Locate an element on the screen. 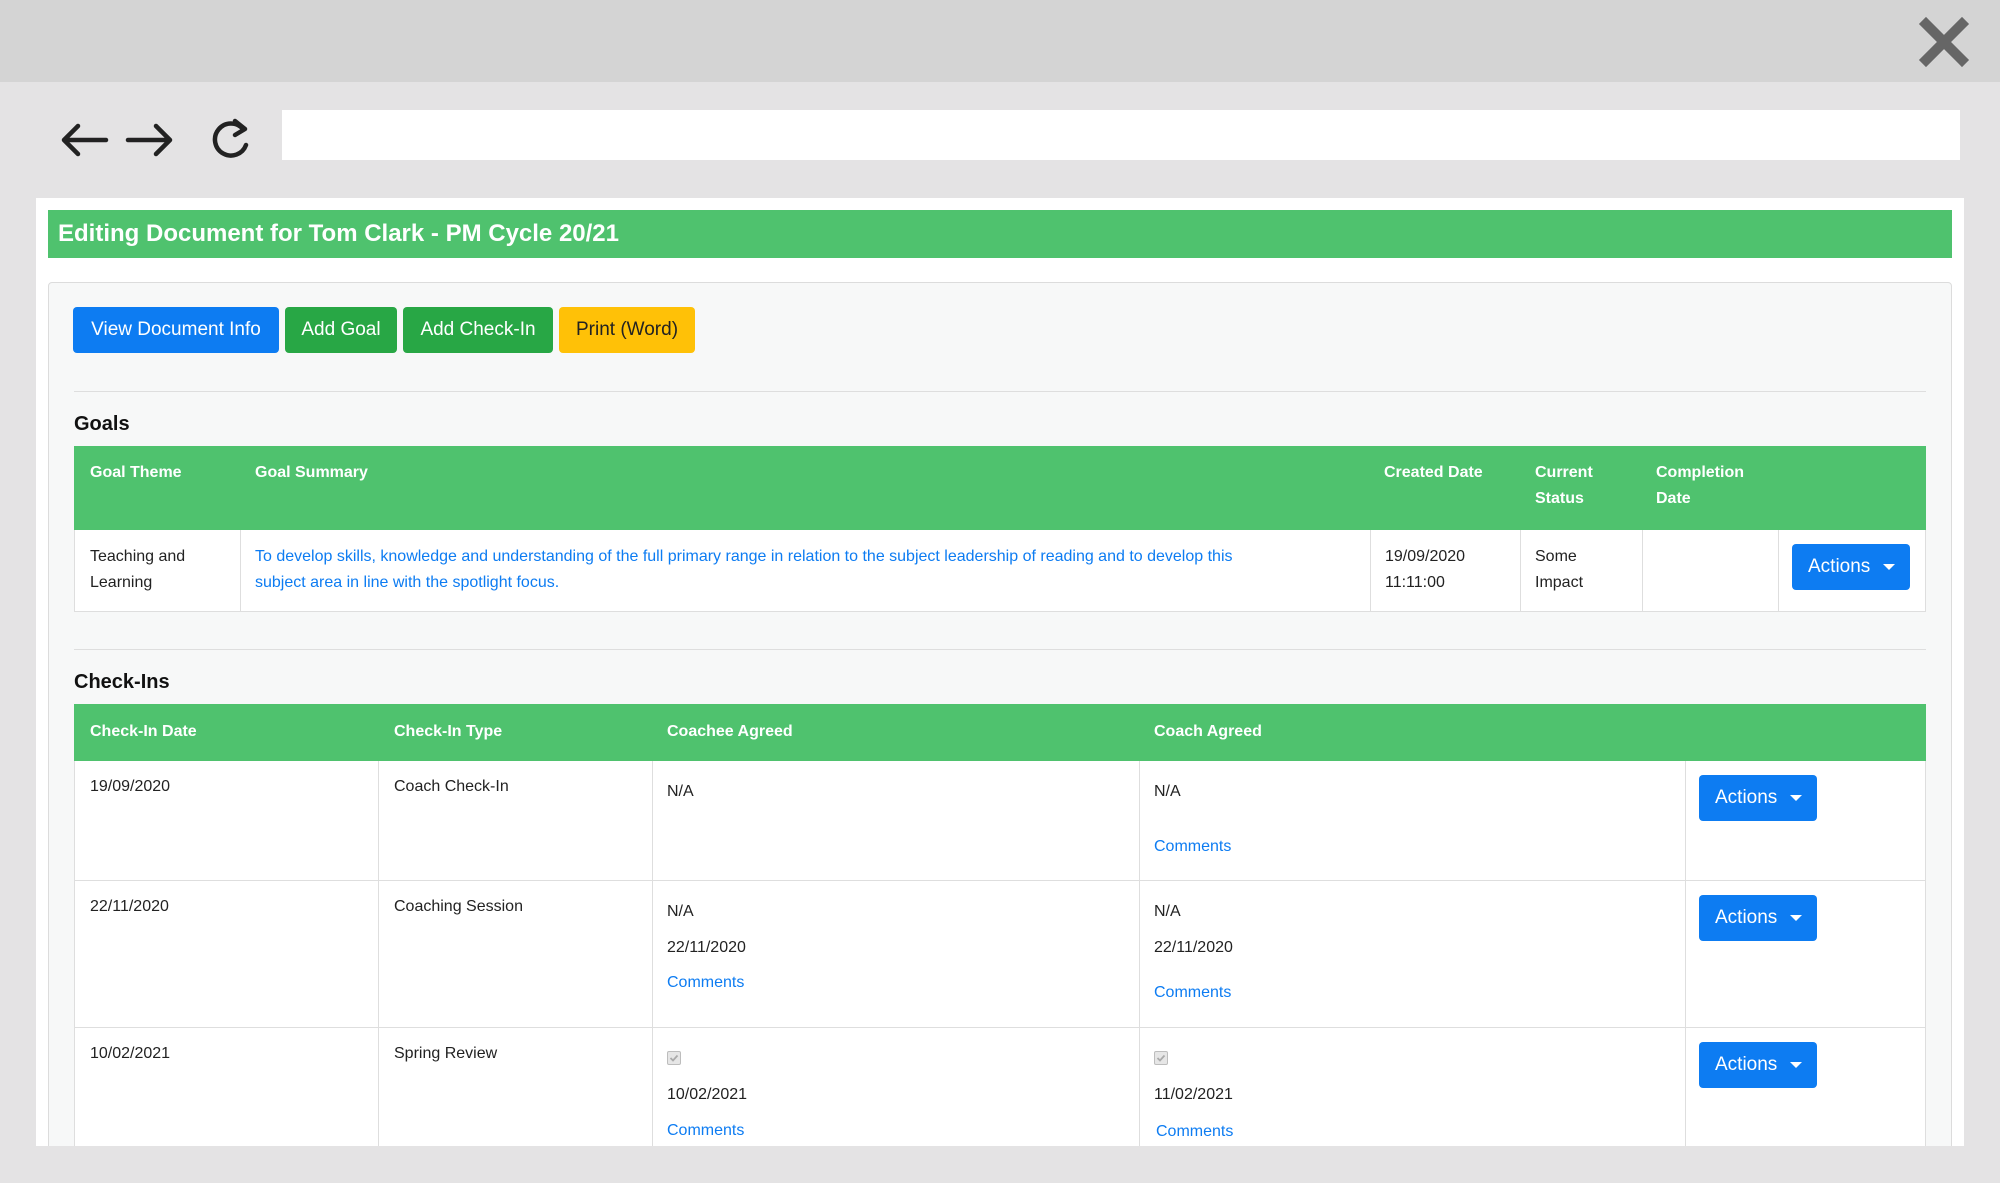 The width and height of the screenshot is (2000, 1183). address-bar-input is located at coordinates (1121, 135).